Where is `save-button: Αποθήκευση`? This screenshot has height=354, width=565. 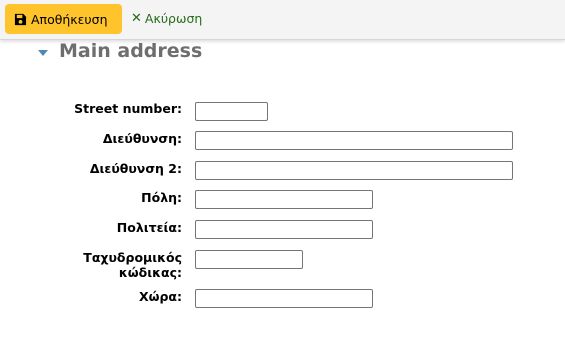 save-button: Αποθήκευση is located at coordinates (63, 19).